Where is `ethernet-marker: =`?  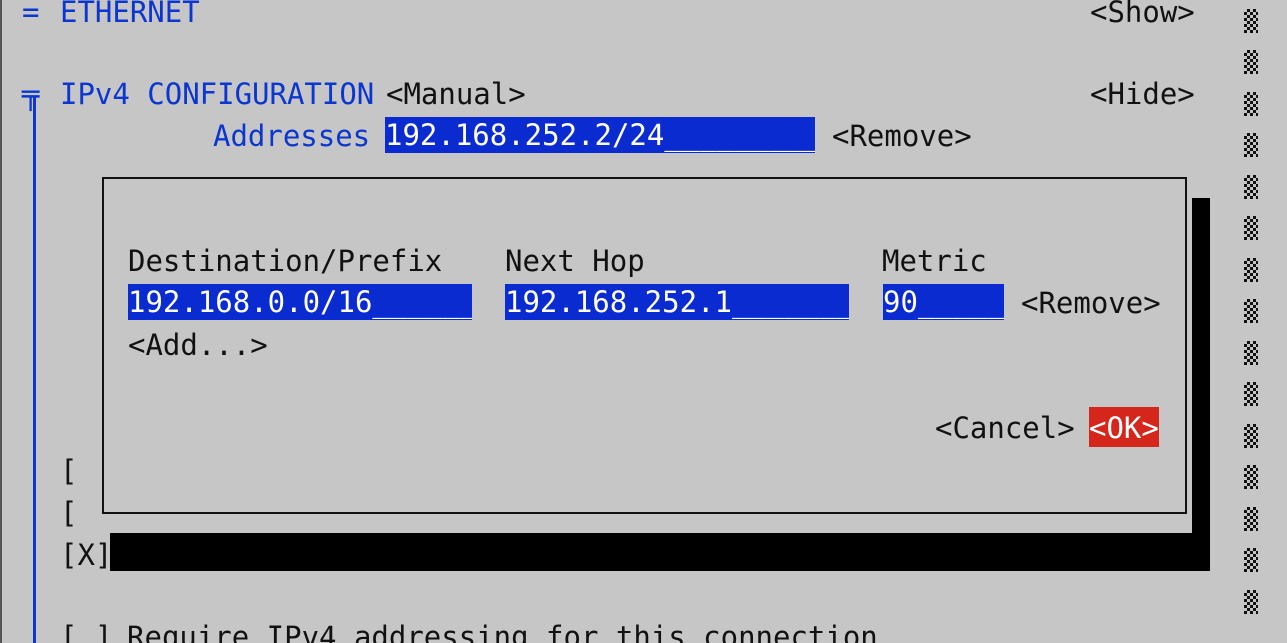
ethernet-marker: = is located at coordinates (31, 14).